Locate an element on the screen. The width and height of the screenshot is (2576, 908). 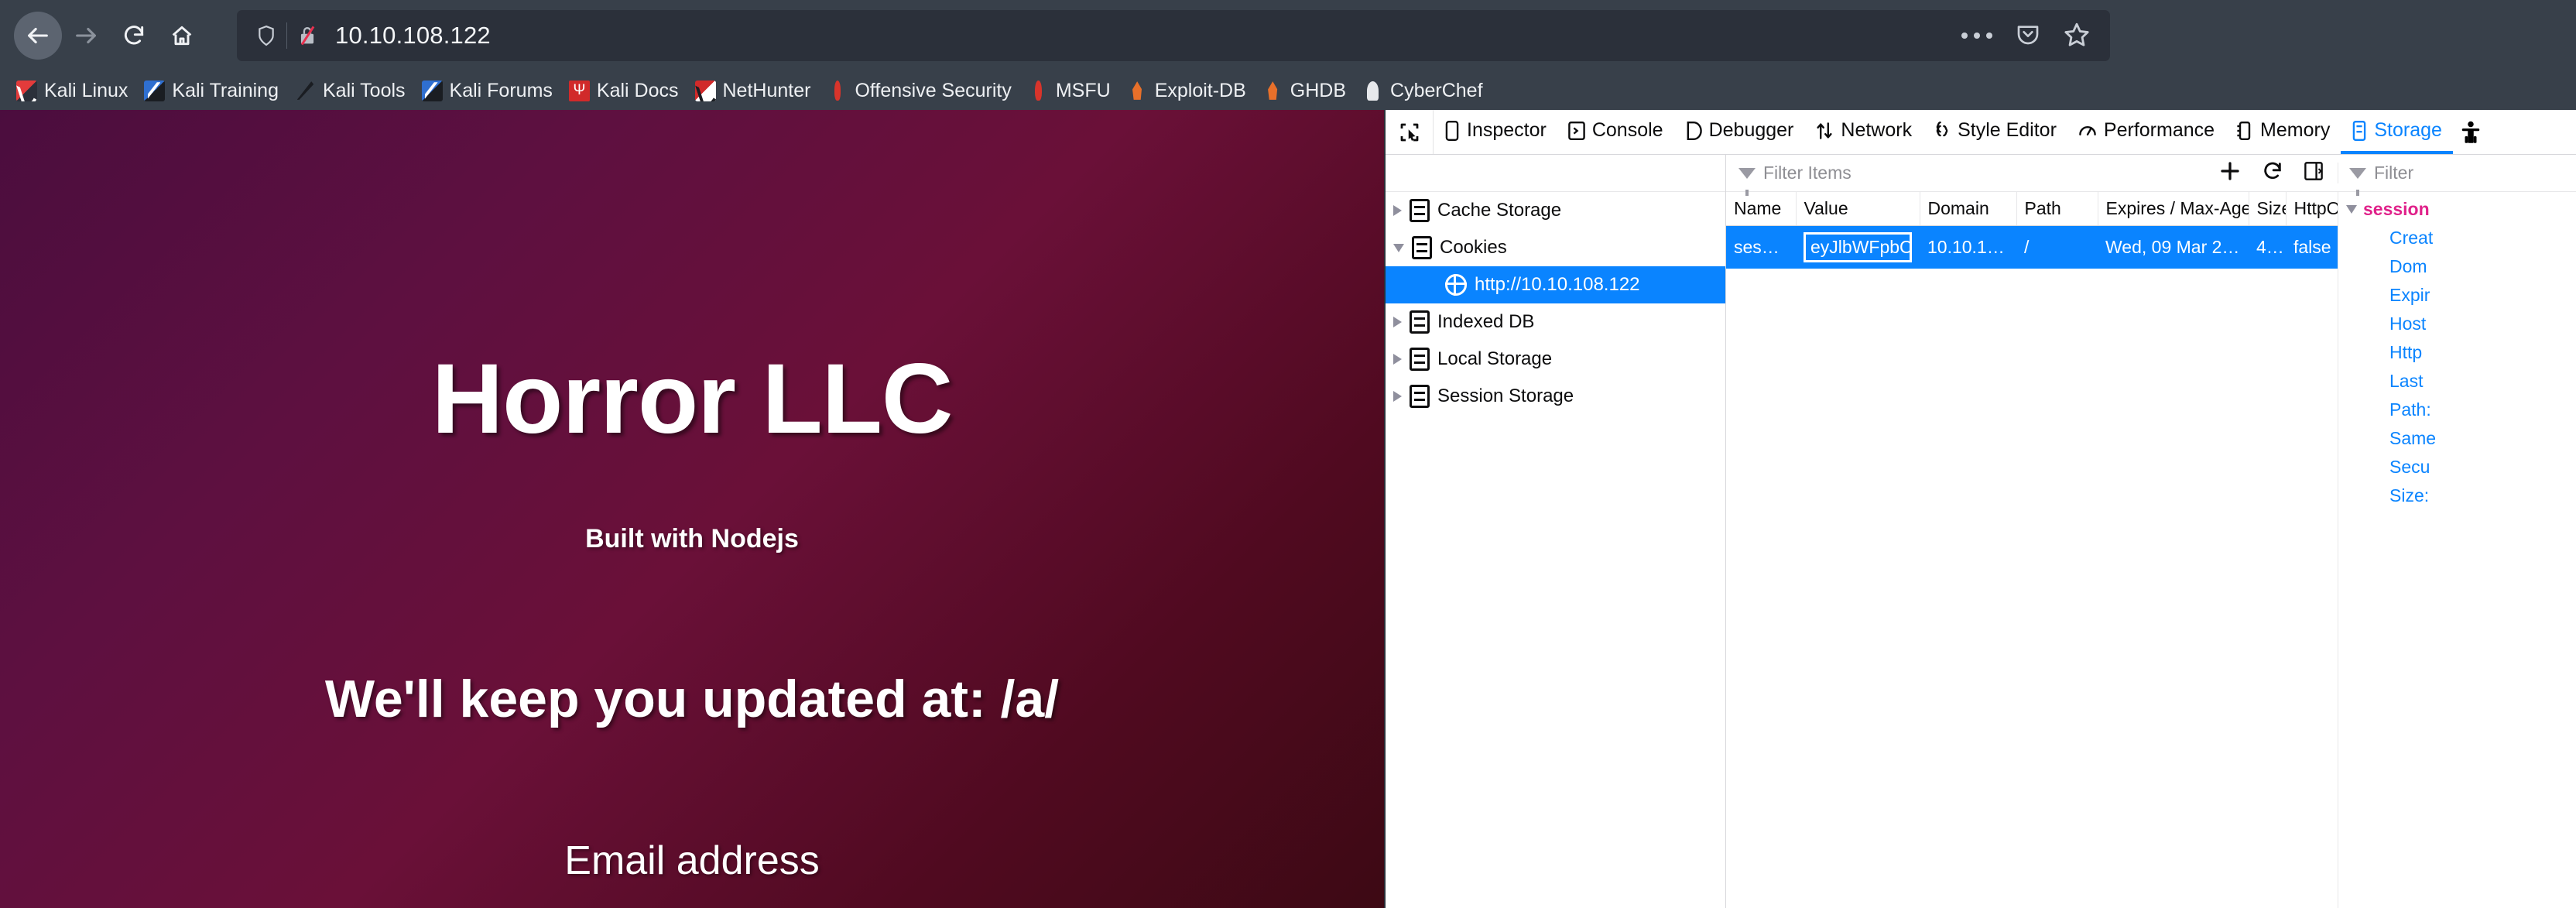
data-root-row: session is located at coordinates (2457, 209).